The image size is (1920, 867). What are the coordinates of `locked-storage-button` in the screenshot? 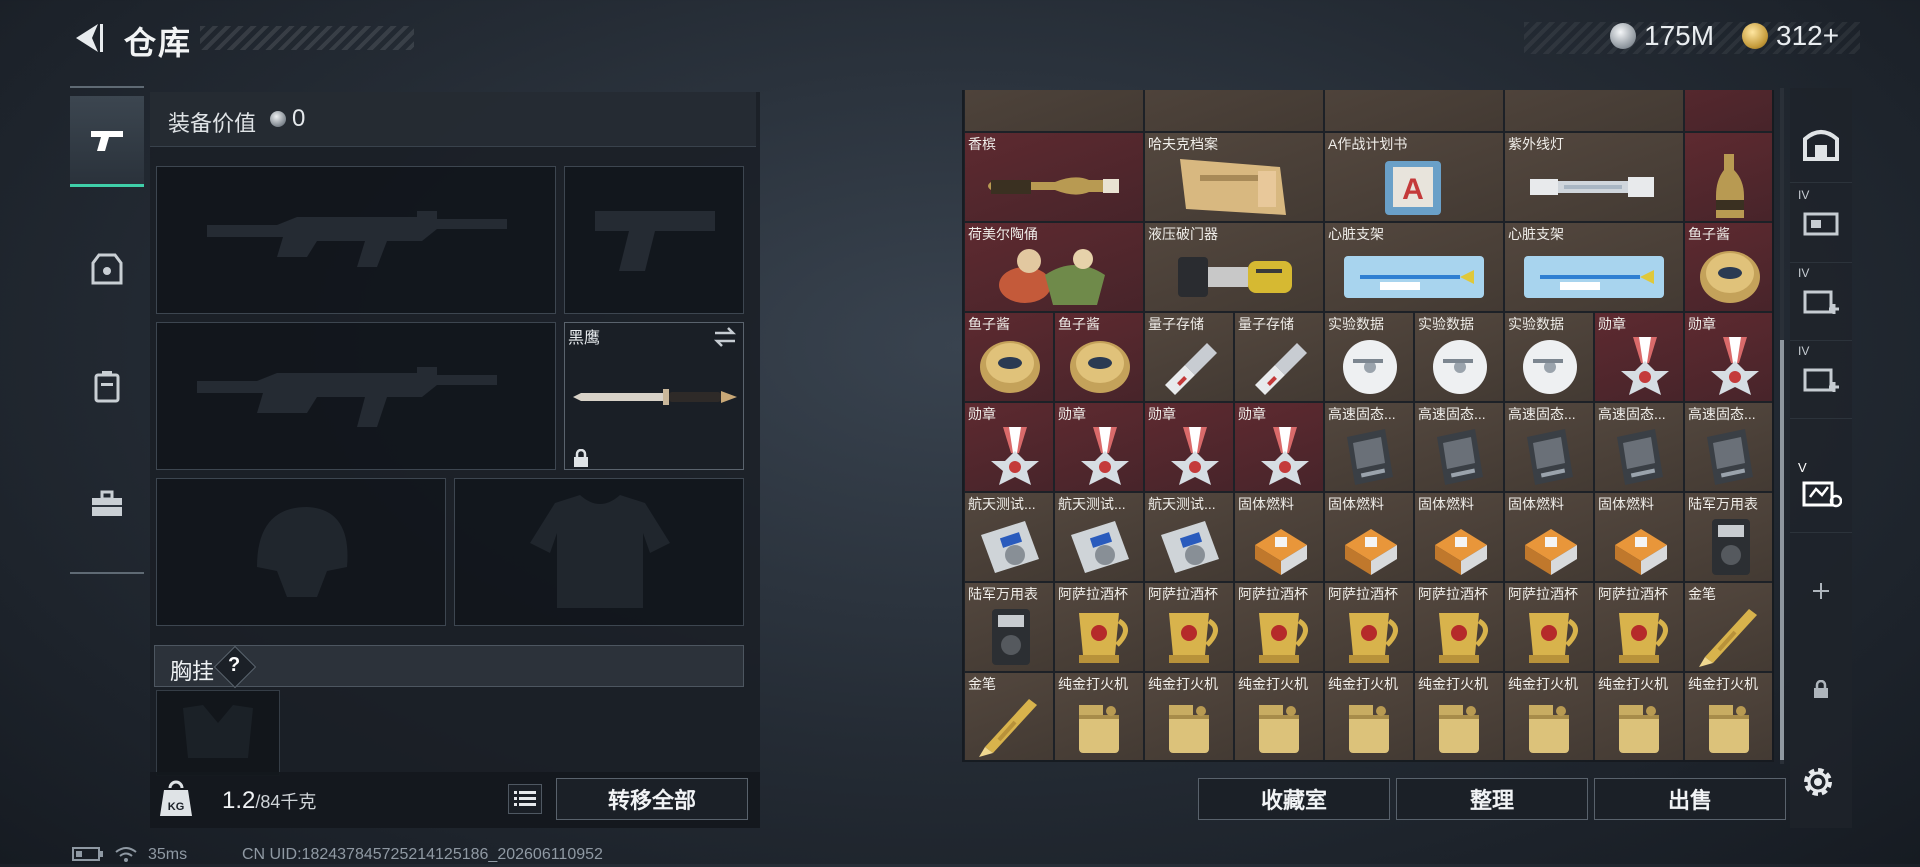 It's located at (1821, 689).